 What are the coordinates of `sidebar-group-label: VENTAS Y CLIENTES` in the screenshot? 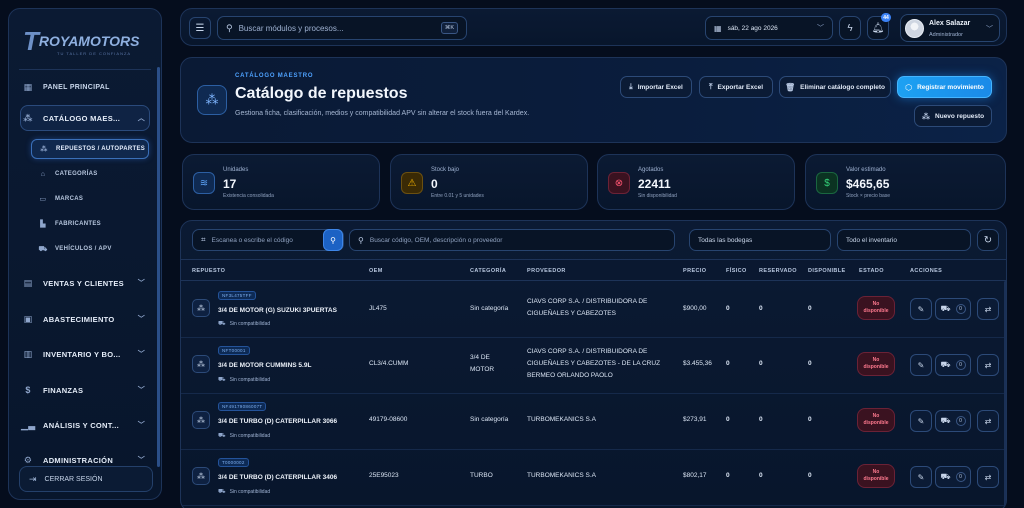 It's located at (83, 283).